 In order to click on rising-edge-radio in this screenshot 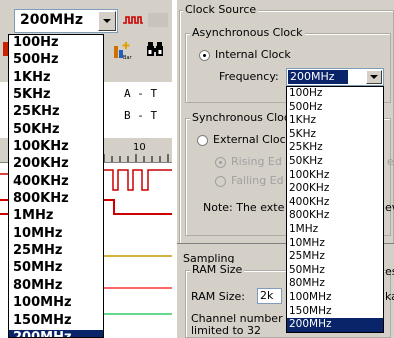, I will do `click(220, 162)`.